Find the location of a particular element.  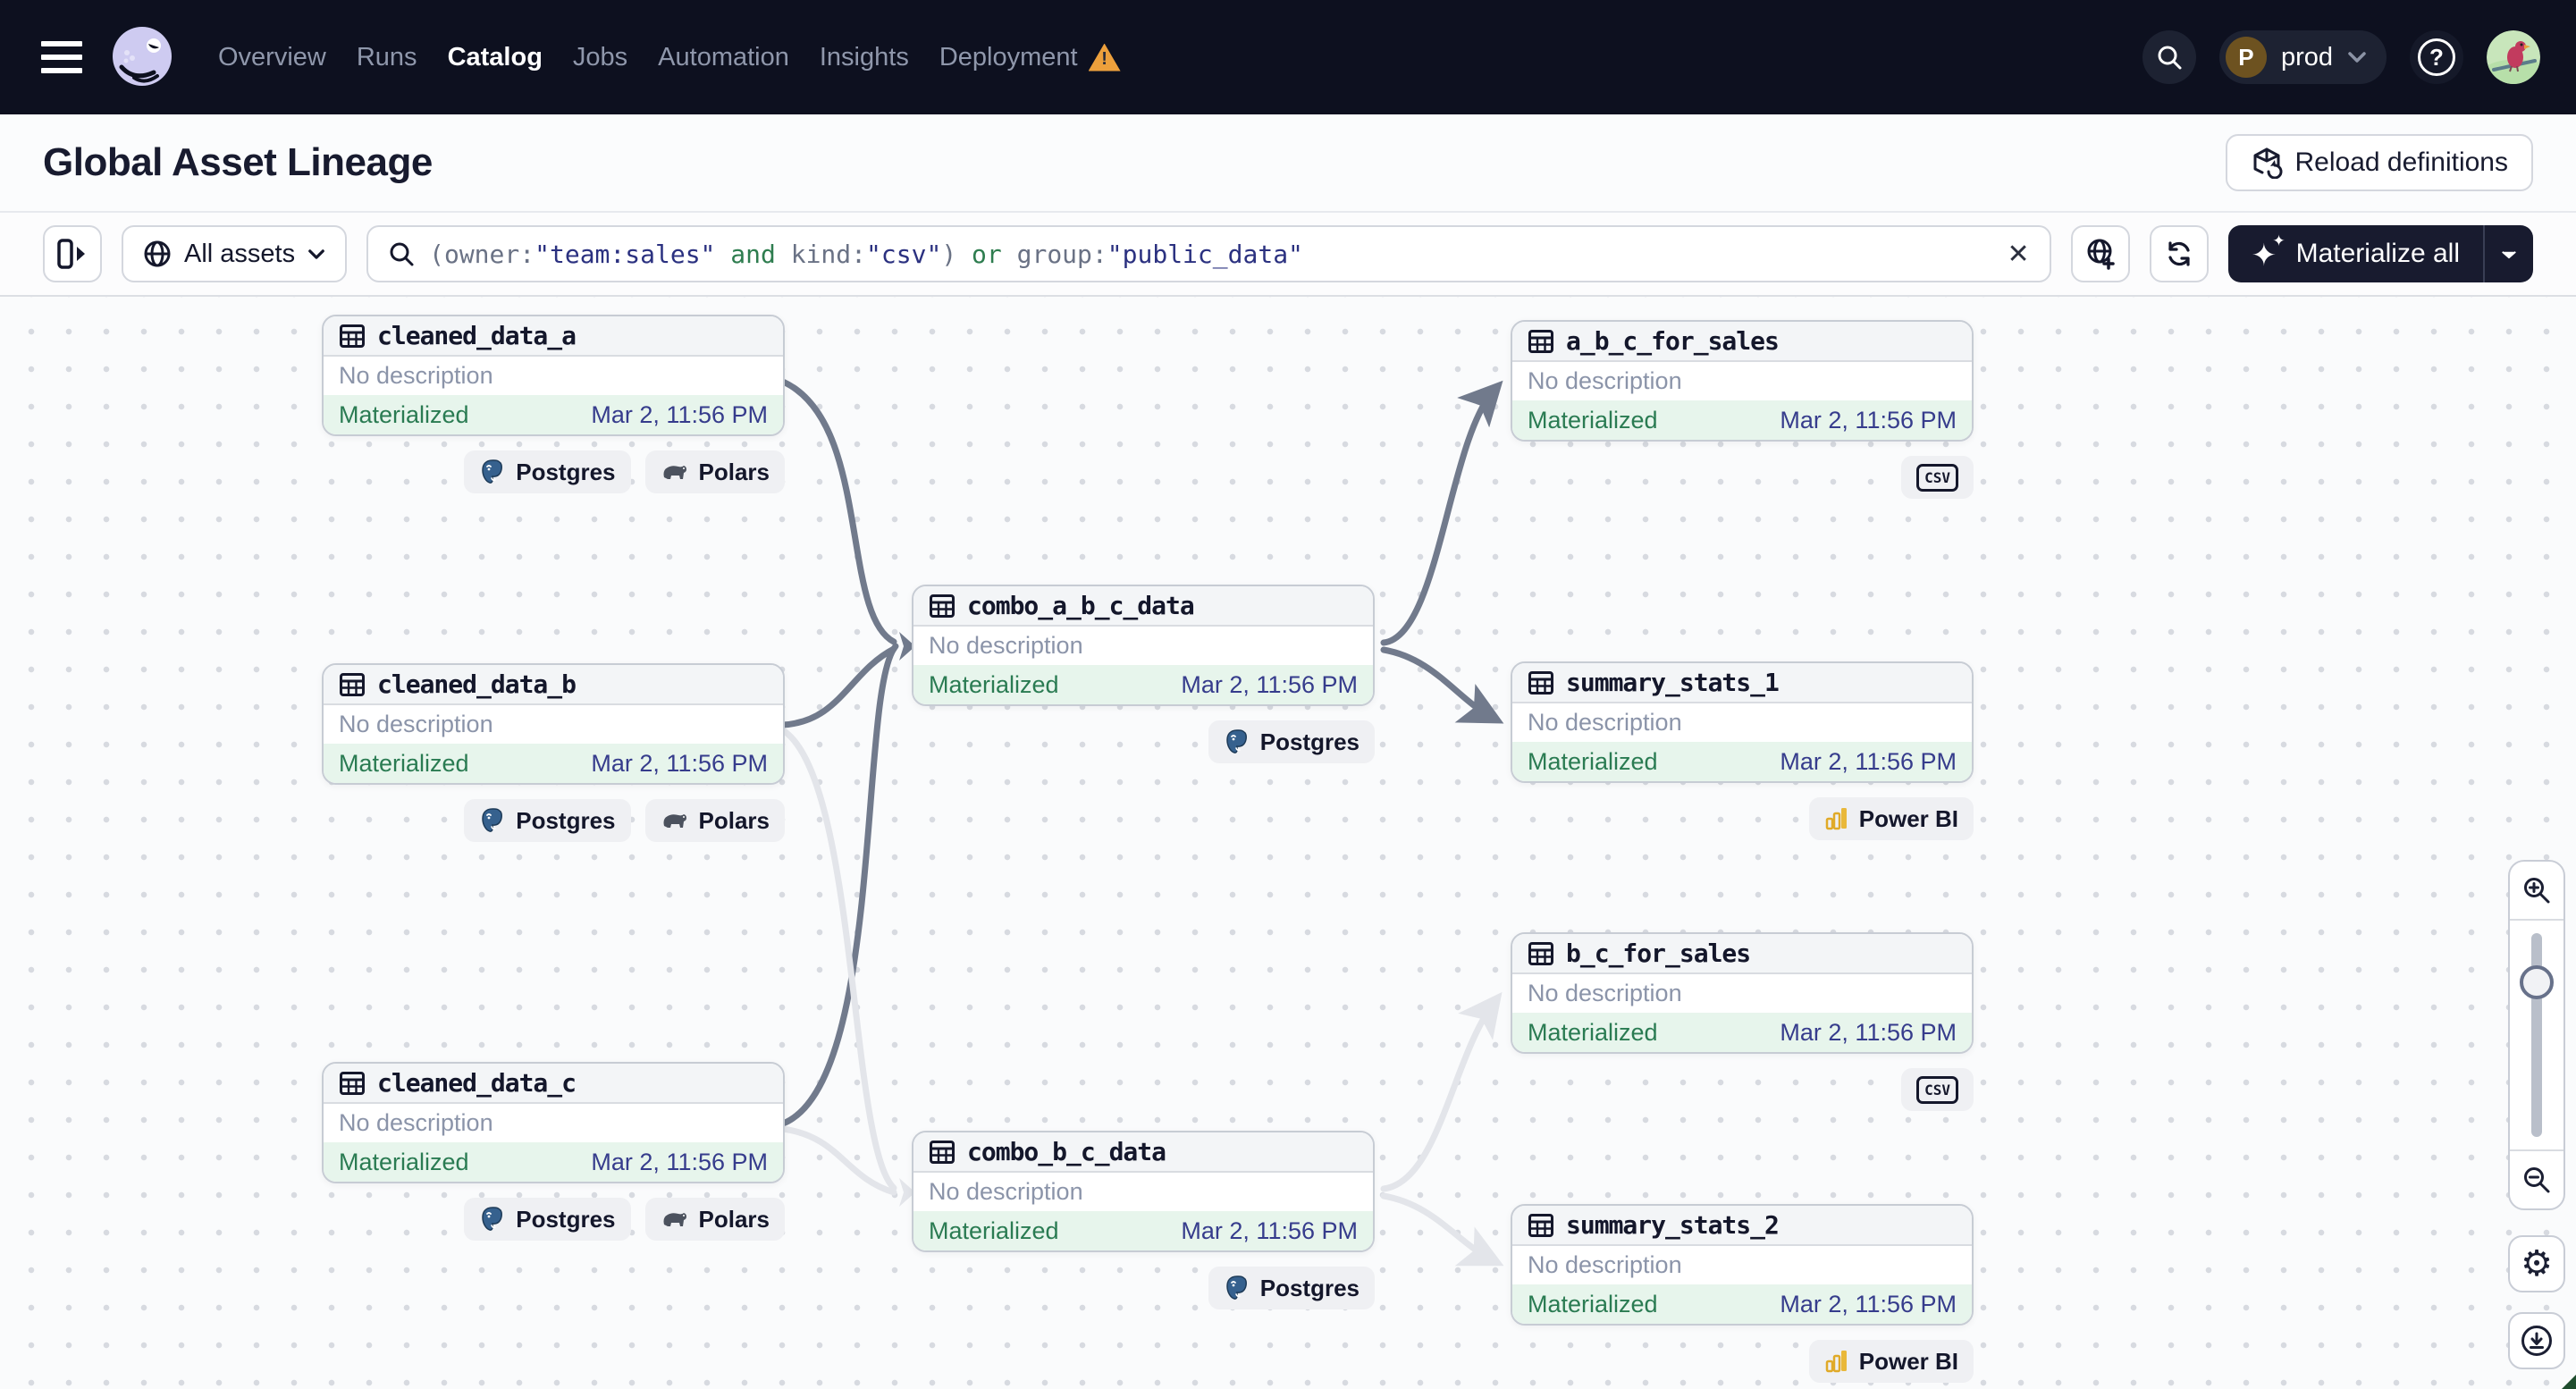

page-title: Global Asset Lineage is located at coordinates (238, 162).